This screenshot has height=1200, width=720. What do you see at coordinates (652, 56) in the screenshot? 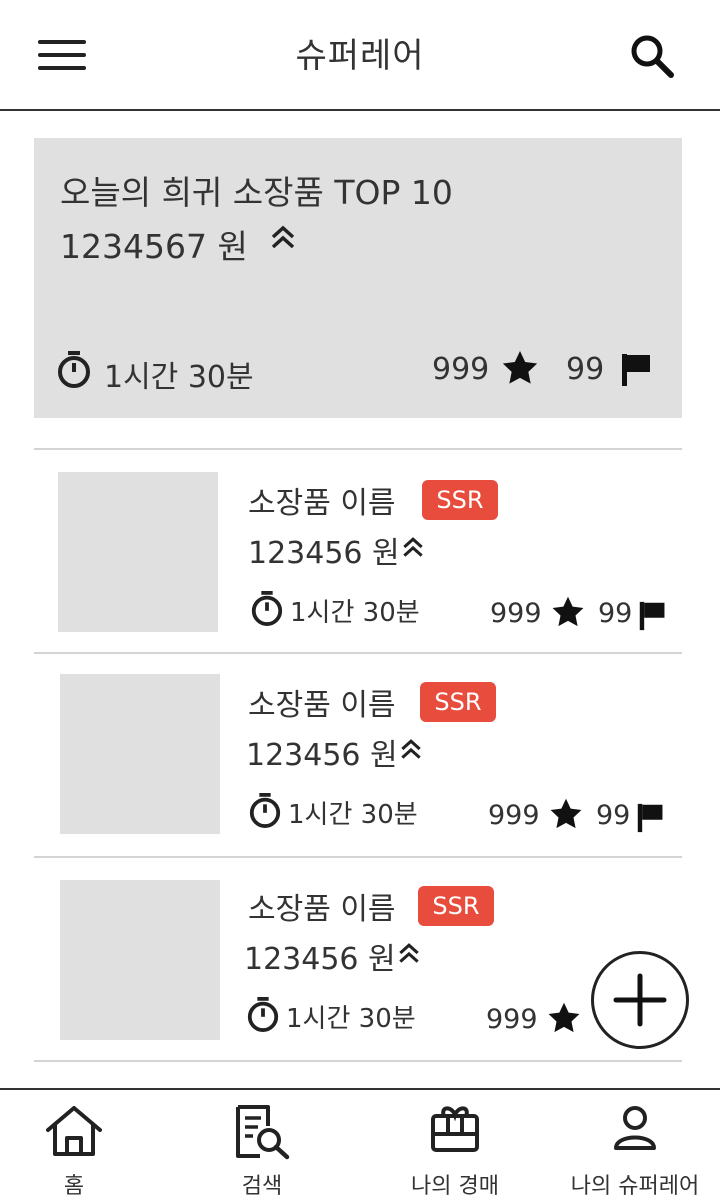
I see `search-icon` at bounding box center [652, 56].